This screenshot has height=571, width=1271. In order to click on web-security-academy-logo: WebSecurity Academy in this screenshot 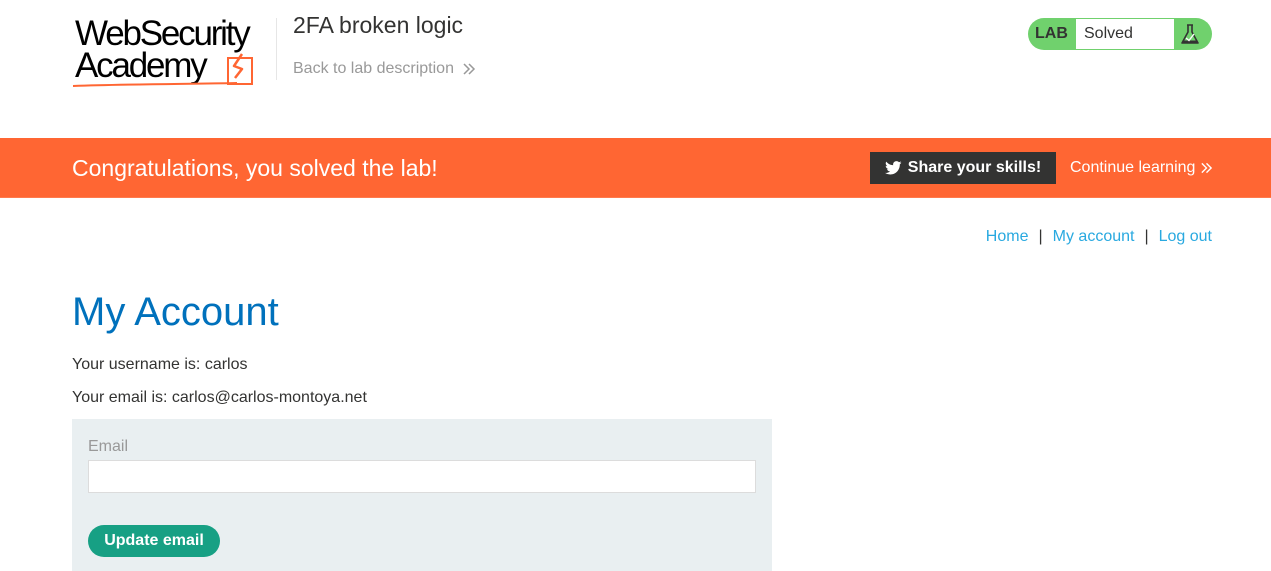, I will do `click(174, 52)`.